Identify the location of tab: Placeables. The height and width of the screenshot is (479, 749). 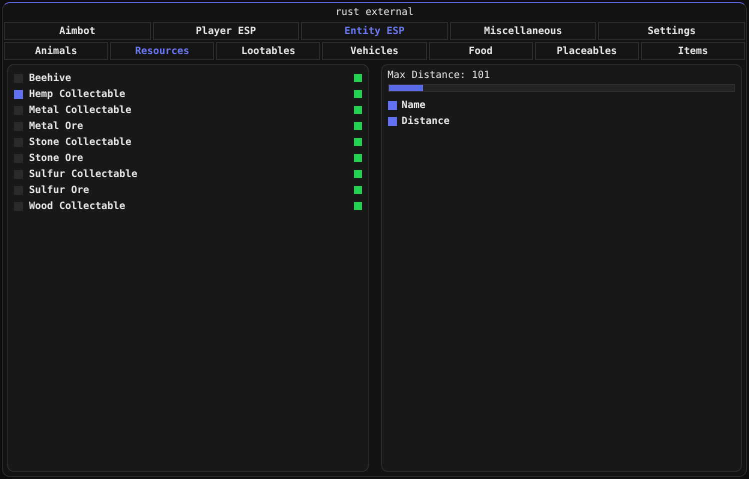
(586, 51).